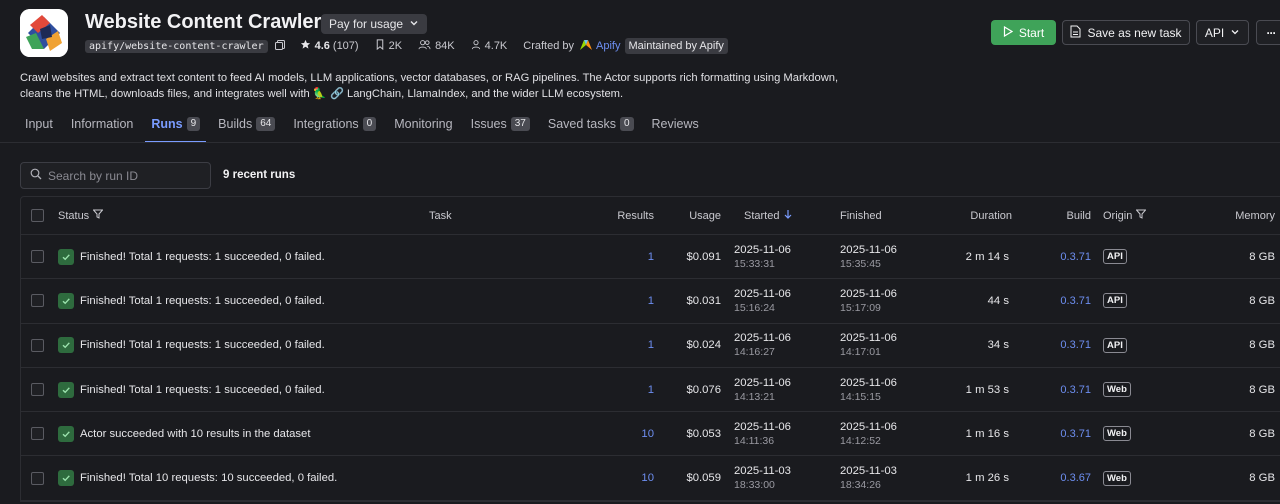 The height and width of the screenshot is (504, 1280). What do you see at coordinates (44, 33) in the screenshot?
I see `actor-logo` at bounding box center [44, 33].